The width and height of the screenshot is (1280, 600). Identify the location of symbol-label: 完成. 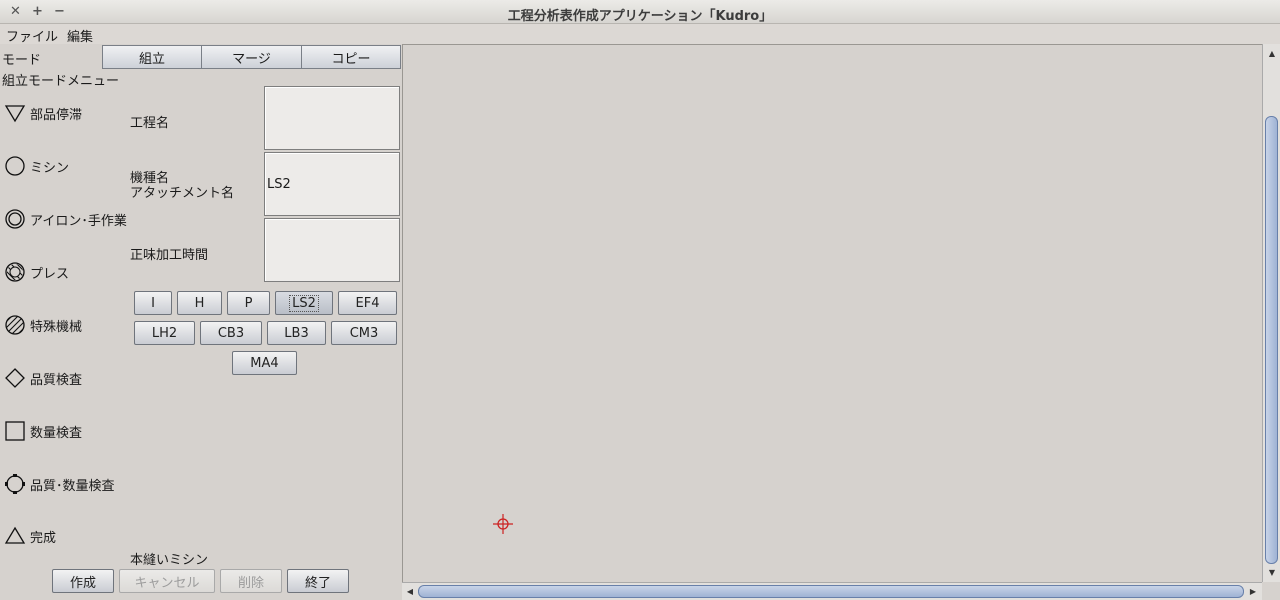
(43, 538).